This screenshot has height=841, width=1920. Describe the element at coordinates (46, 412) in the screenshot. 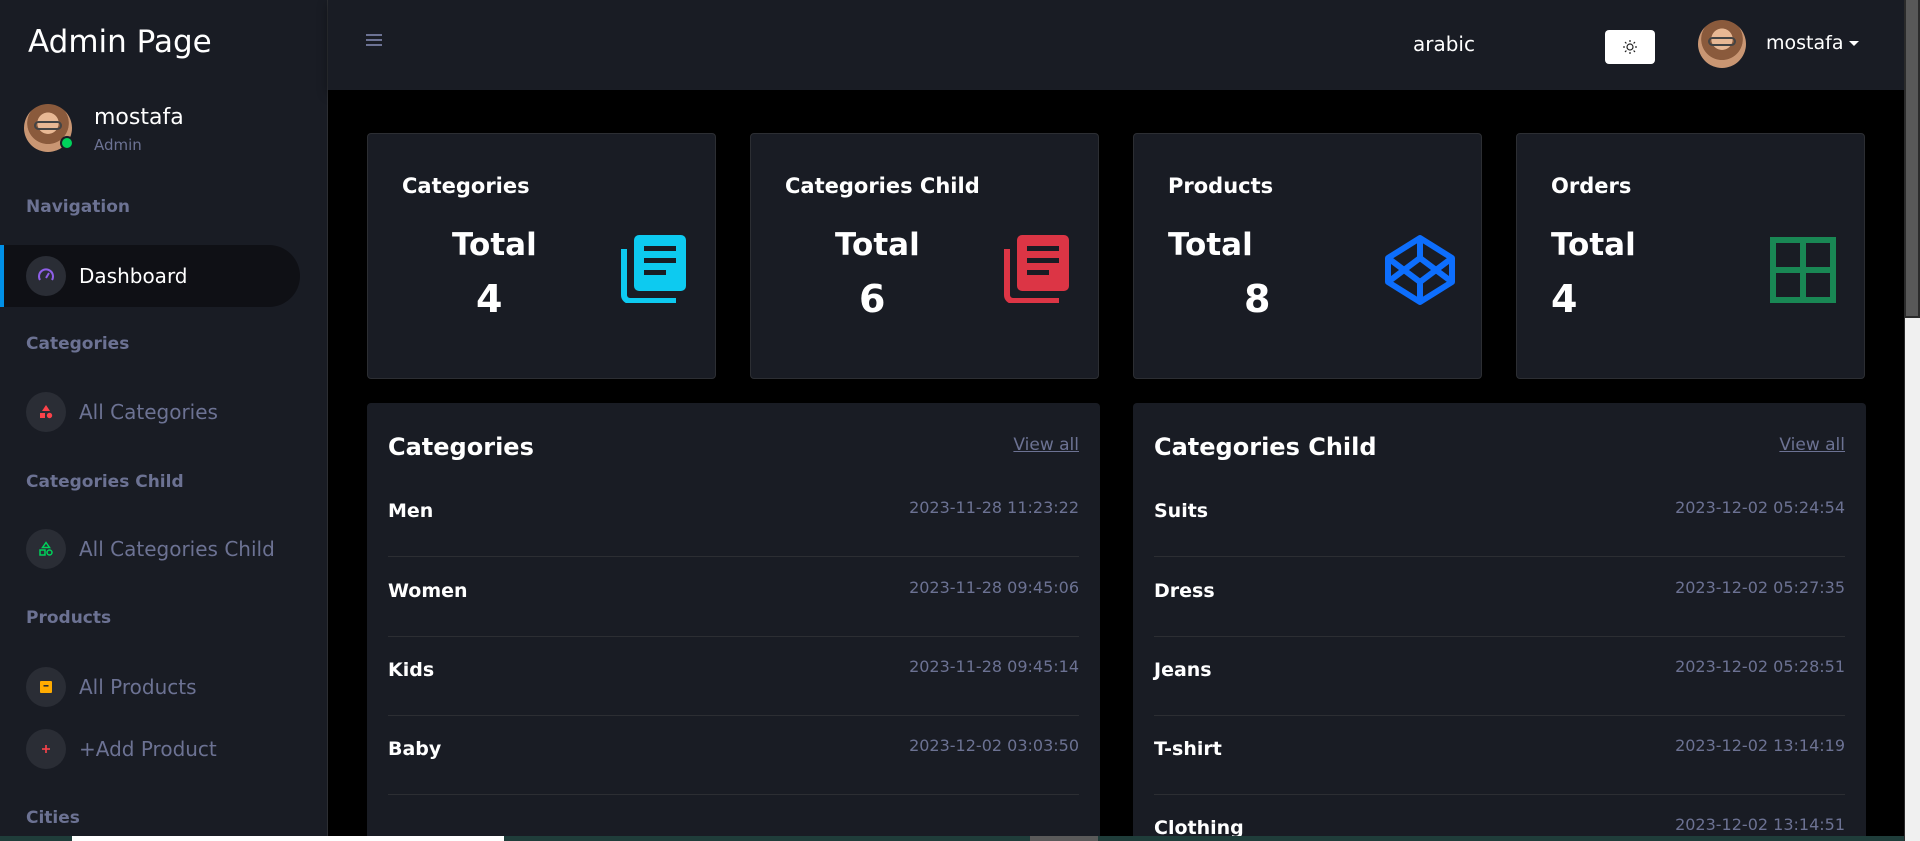

I see `shapes-icon` at that location.